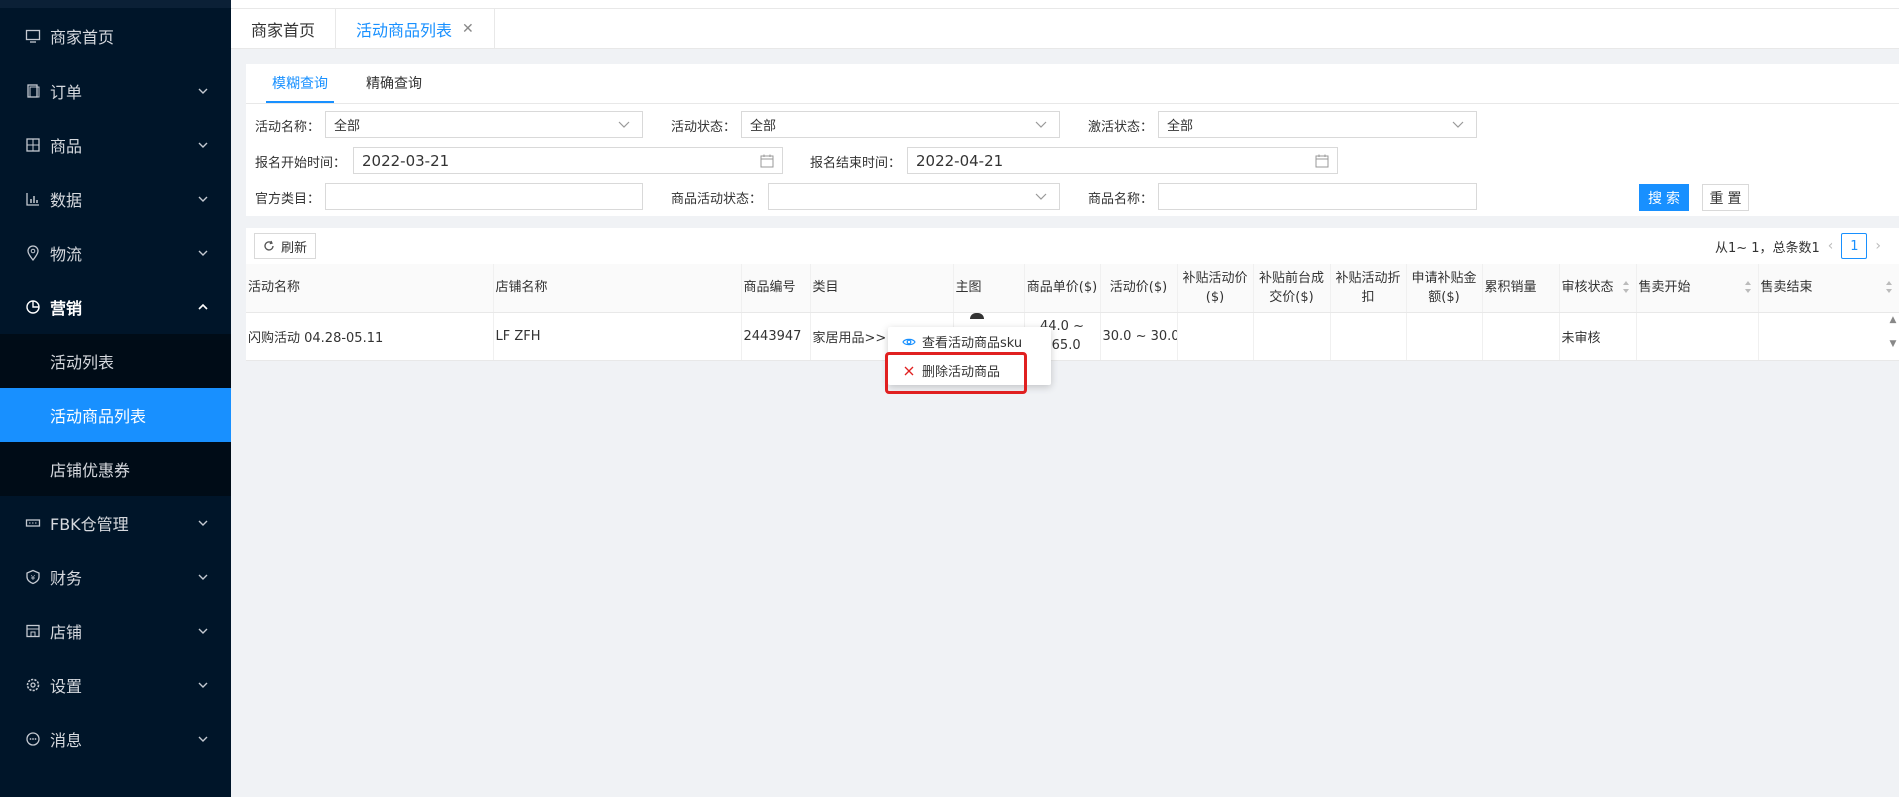 This screenshot has width=1899, height=797. Describe the element at coordinates (66, 200) in the screenshot. I see `sidebar-item-label: 数据` at that location.